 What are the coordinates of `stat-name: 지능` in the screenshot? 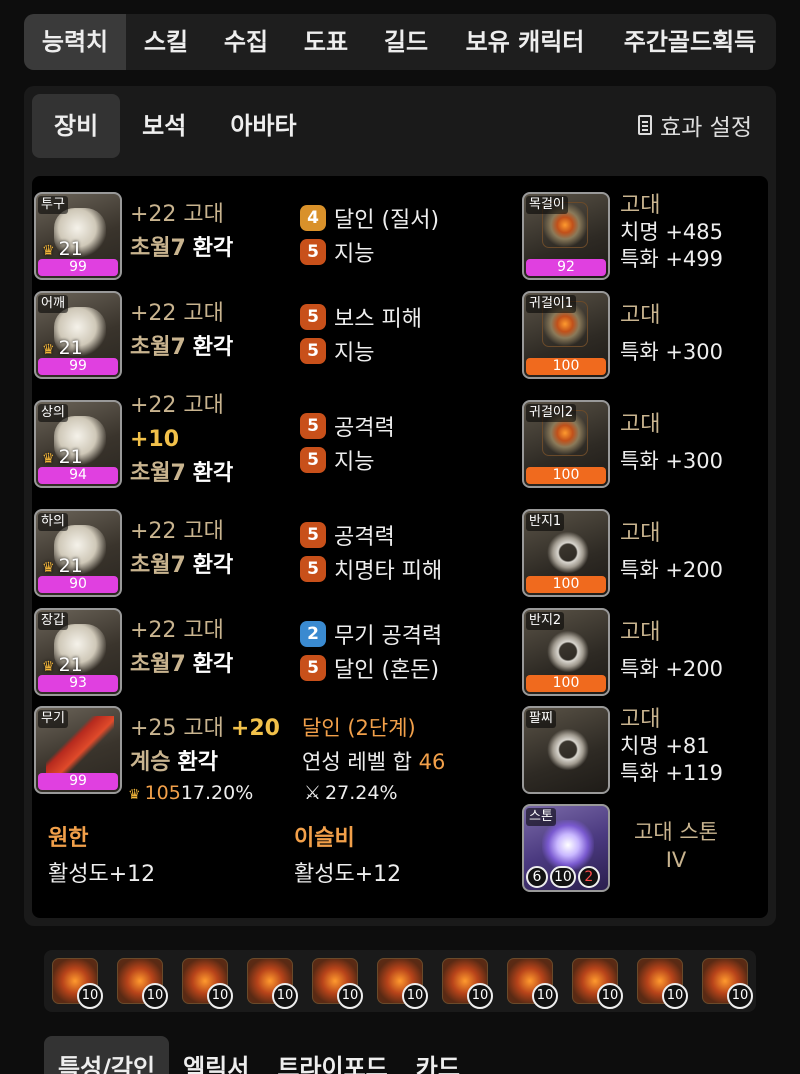 It's located at (354, 353).